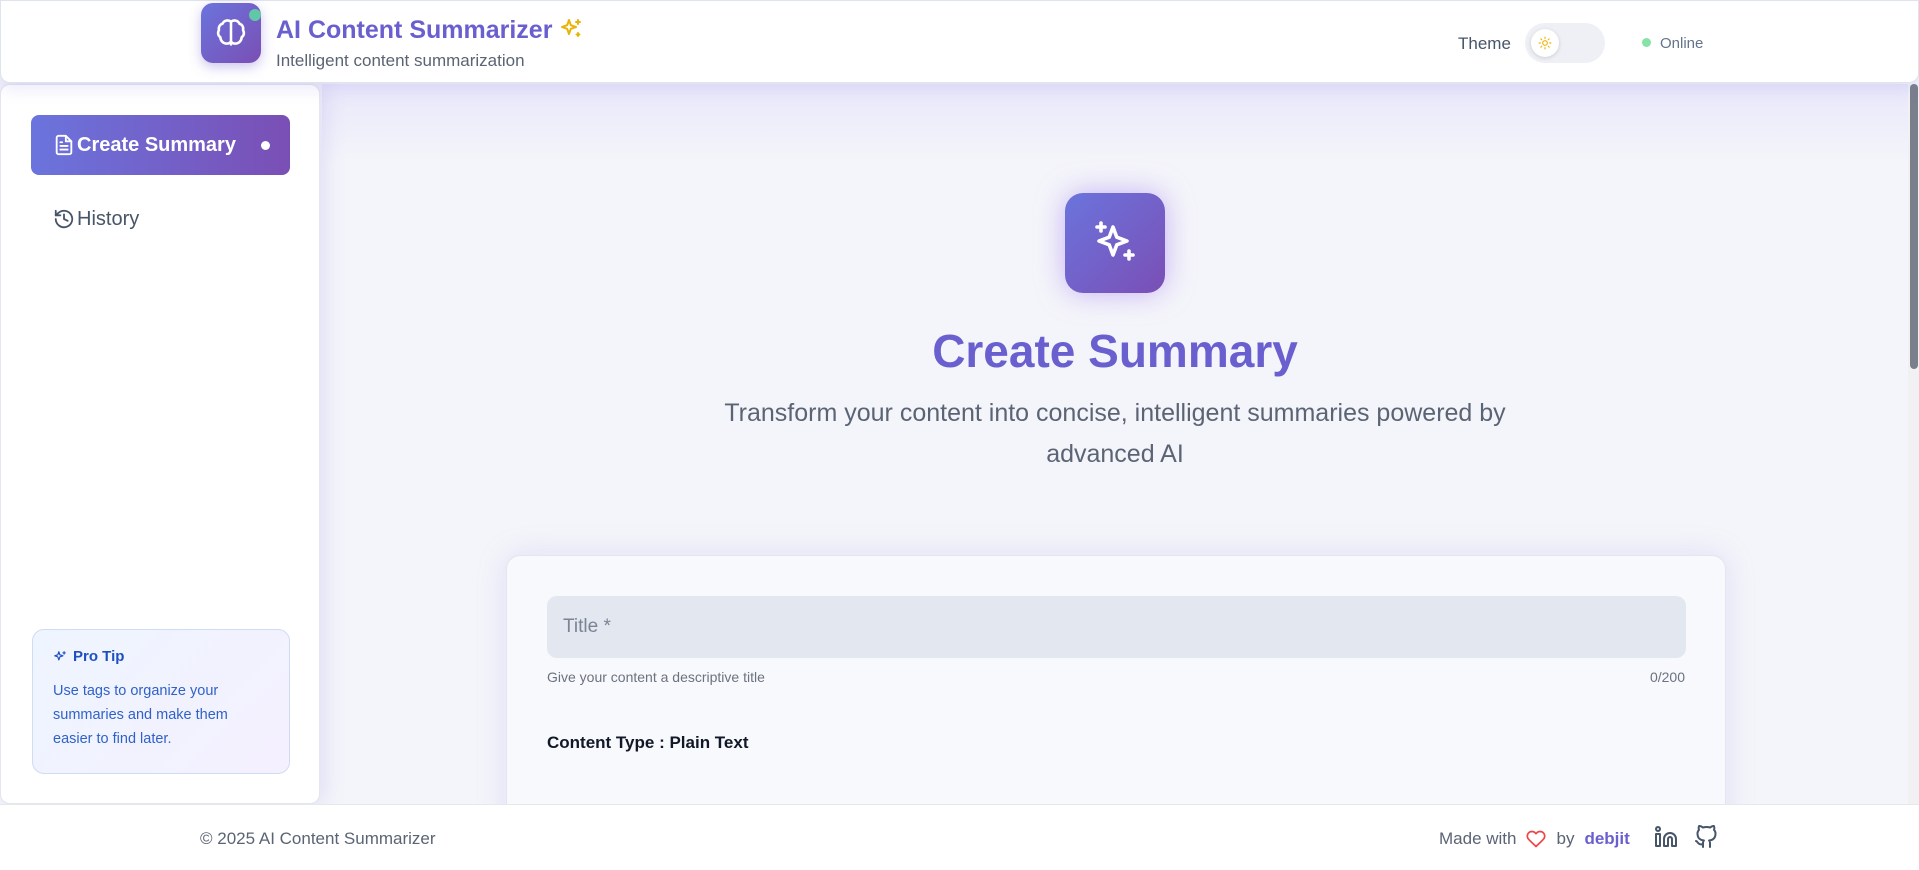 This screenshot has height=870, width=1919. I want to click on sidebar-item-create-summary: Create Summary, so click(160, 145).